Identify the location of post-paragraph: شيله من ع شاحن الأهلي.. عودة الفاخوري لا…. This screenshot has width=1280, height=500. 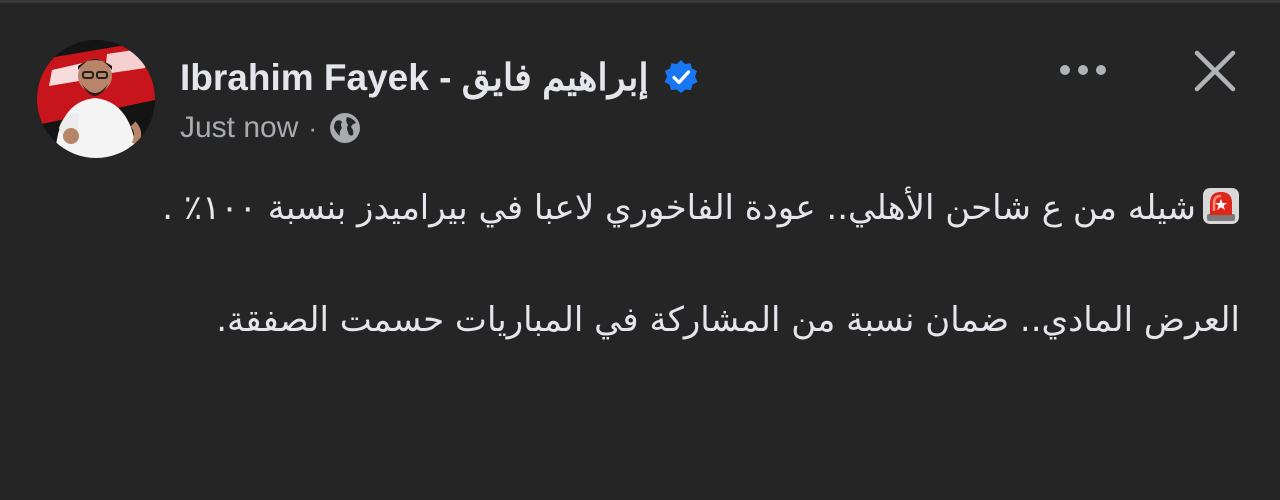
(650, 208).